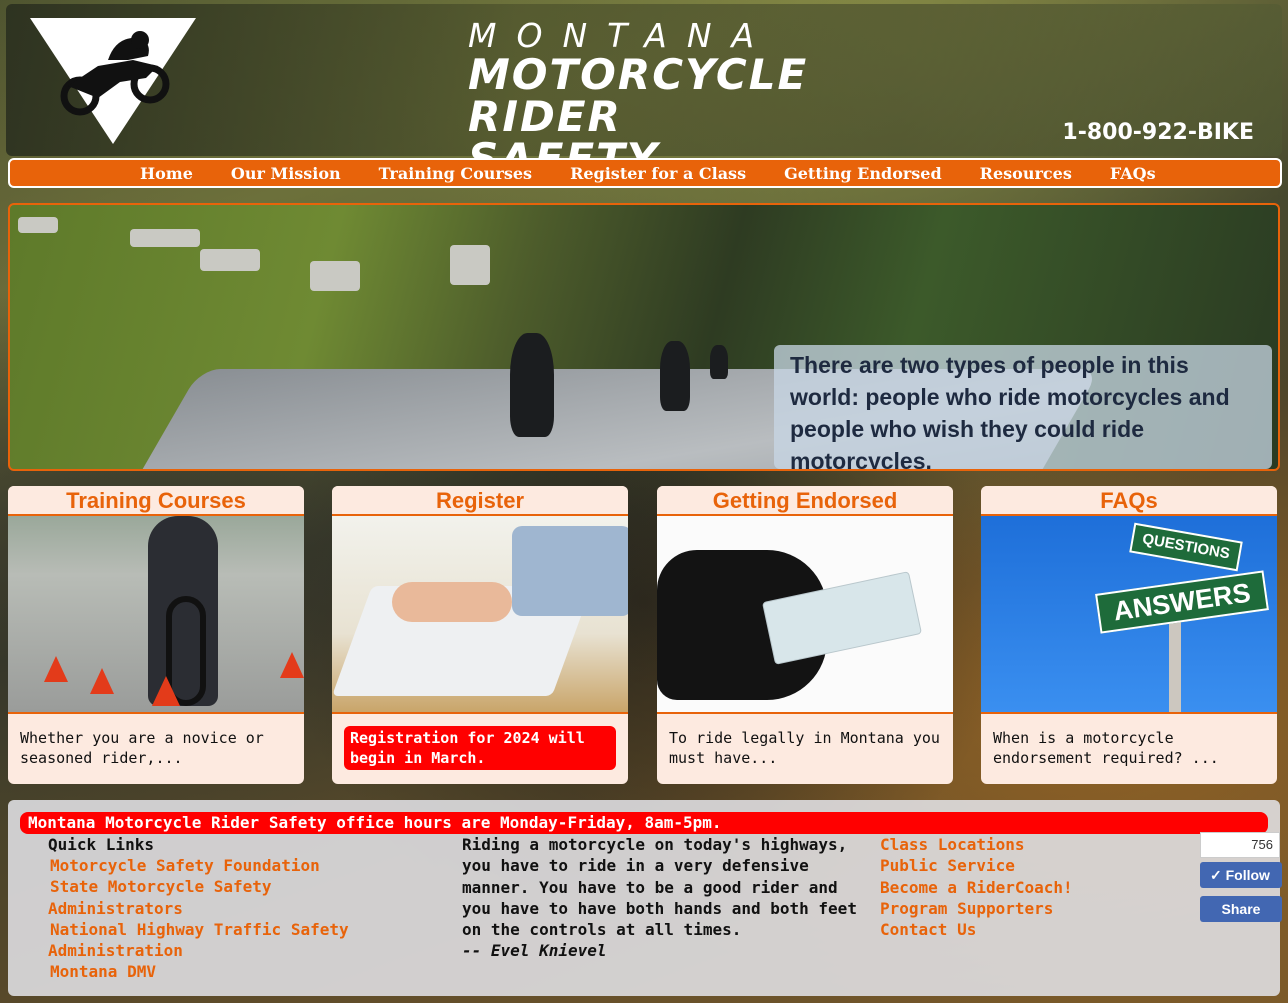 The width and height of the screenshot is (1288, 1003). Describe the element at coordinates (1030, 844) in the screenshot. I see `link-class-locations: Class Locations` at that location.